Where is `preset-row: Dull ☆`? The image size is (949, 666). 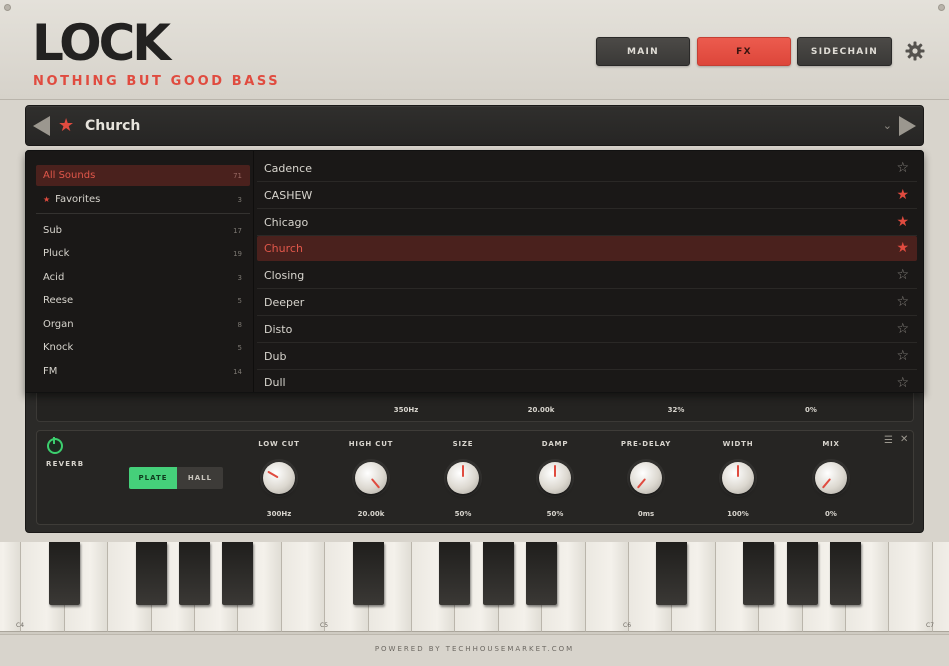 preset-row: Dull ☆ is located at coordinates (587, 382).